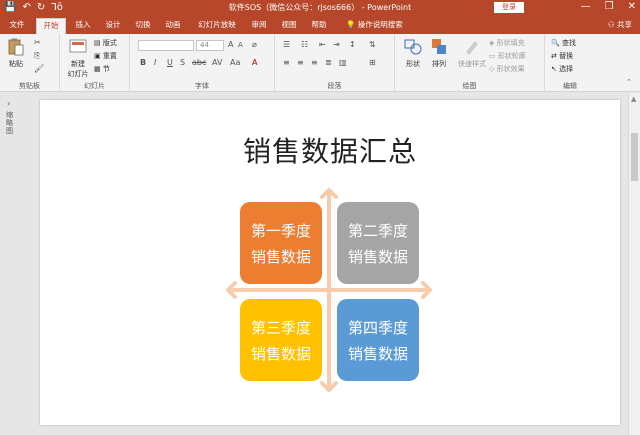 Image resolution: width=640 pixels, height=435 pixels. Describe the element at coordinates (322, 44) in the screenshot. I see `decrease-indent-icon: ⇤` at that location.